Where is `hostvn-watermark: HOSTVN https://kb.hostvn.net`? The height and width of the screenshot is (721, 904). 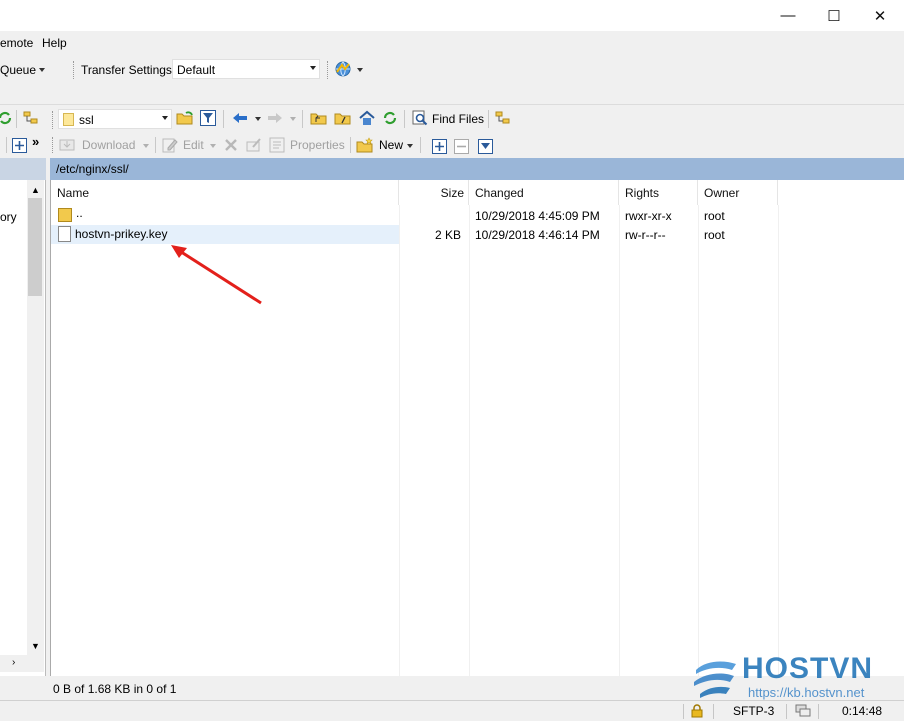 hostvn-watermark: HOSTVN https://kb.hostvn.net is located at coordinates (790, 678).